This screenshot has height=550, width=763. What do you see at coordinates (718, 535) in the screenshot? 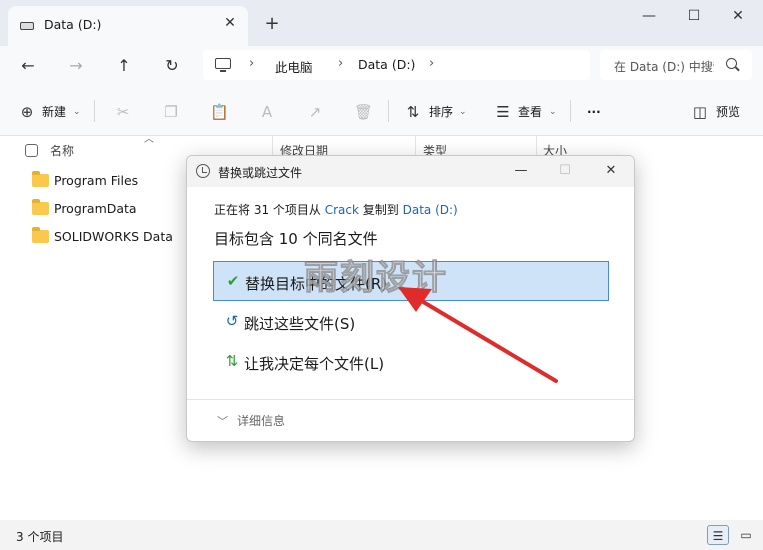
I see `details-view-button: ☰` at bounding box center [718, 535].